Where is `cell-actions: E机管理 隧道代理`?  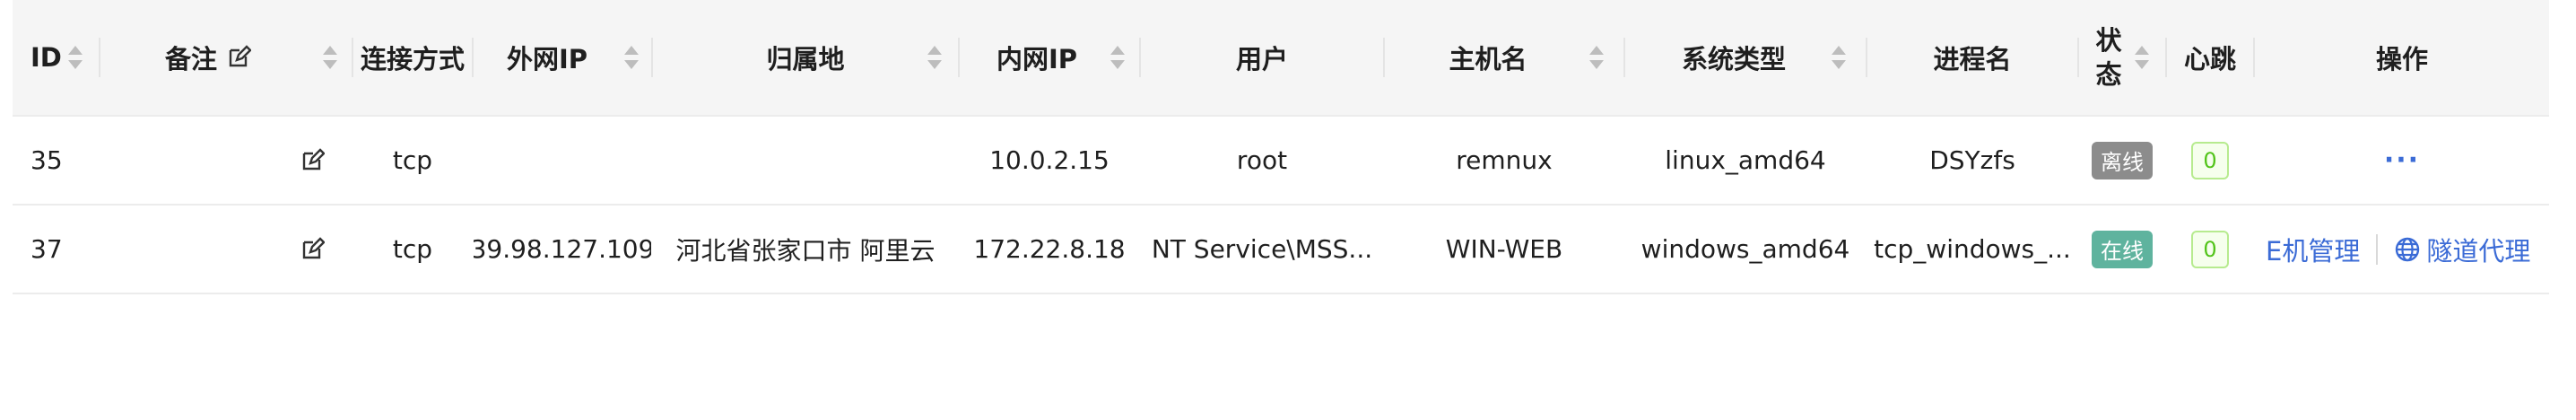
cell-actions: E机管理 隧道代理 is located at coordinates (2402, 250).